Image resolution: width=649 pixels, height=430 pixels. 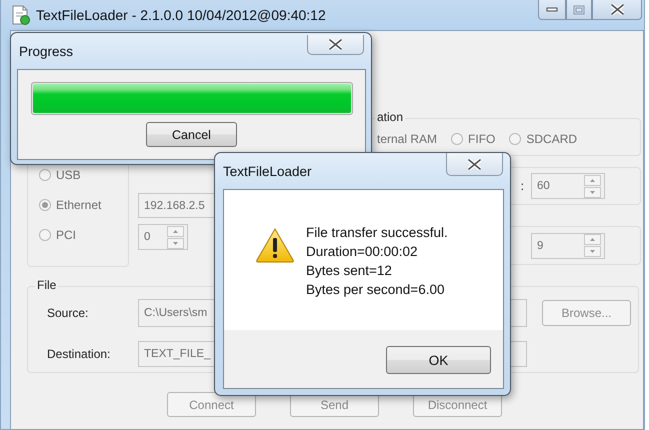 I want to click on group-label: File, so click(x=46, y=285).